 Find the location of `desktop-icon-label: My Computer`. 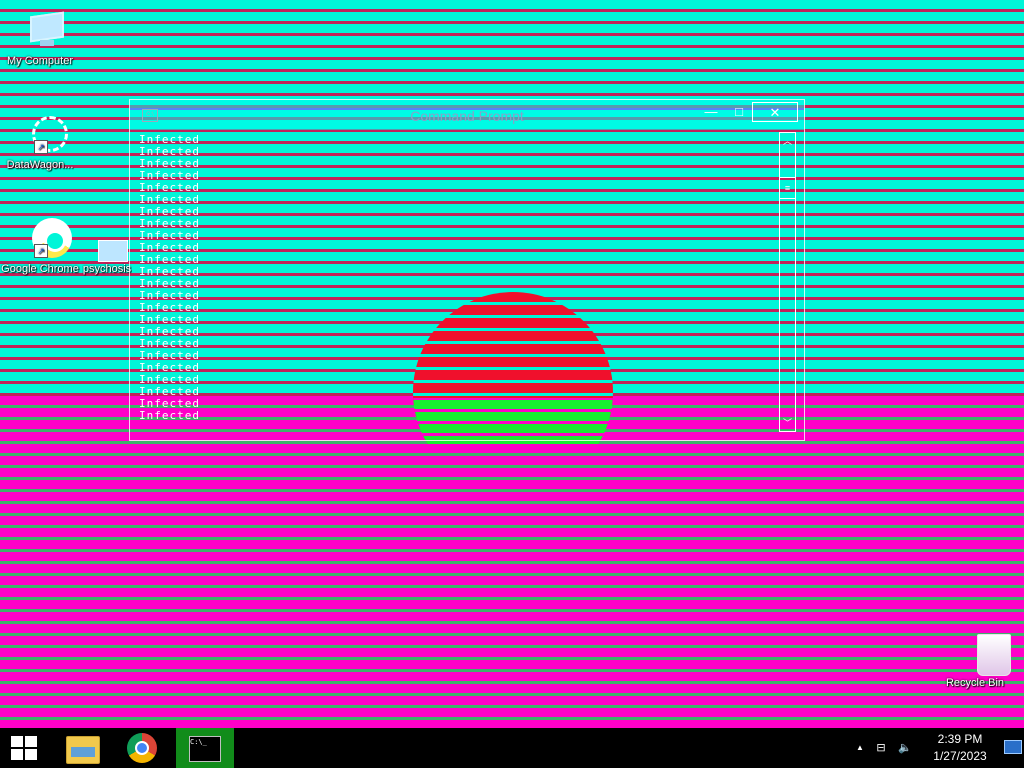

desktop-icon-label: My Computer is located at coordinates (40, 61).